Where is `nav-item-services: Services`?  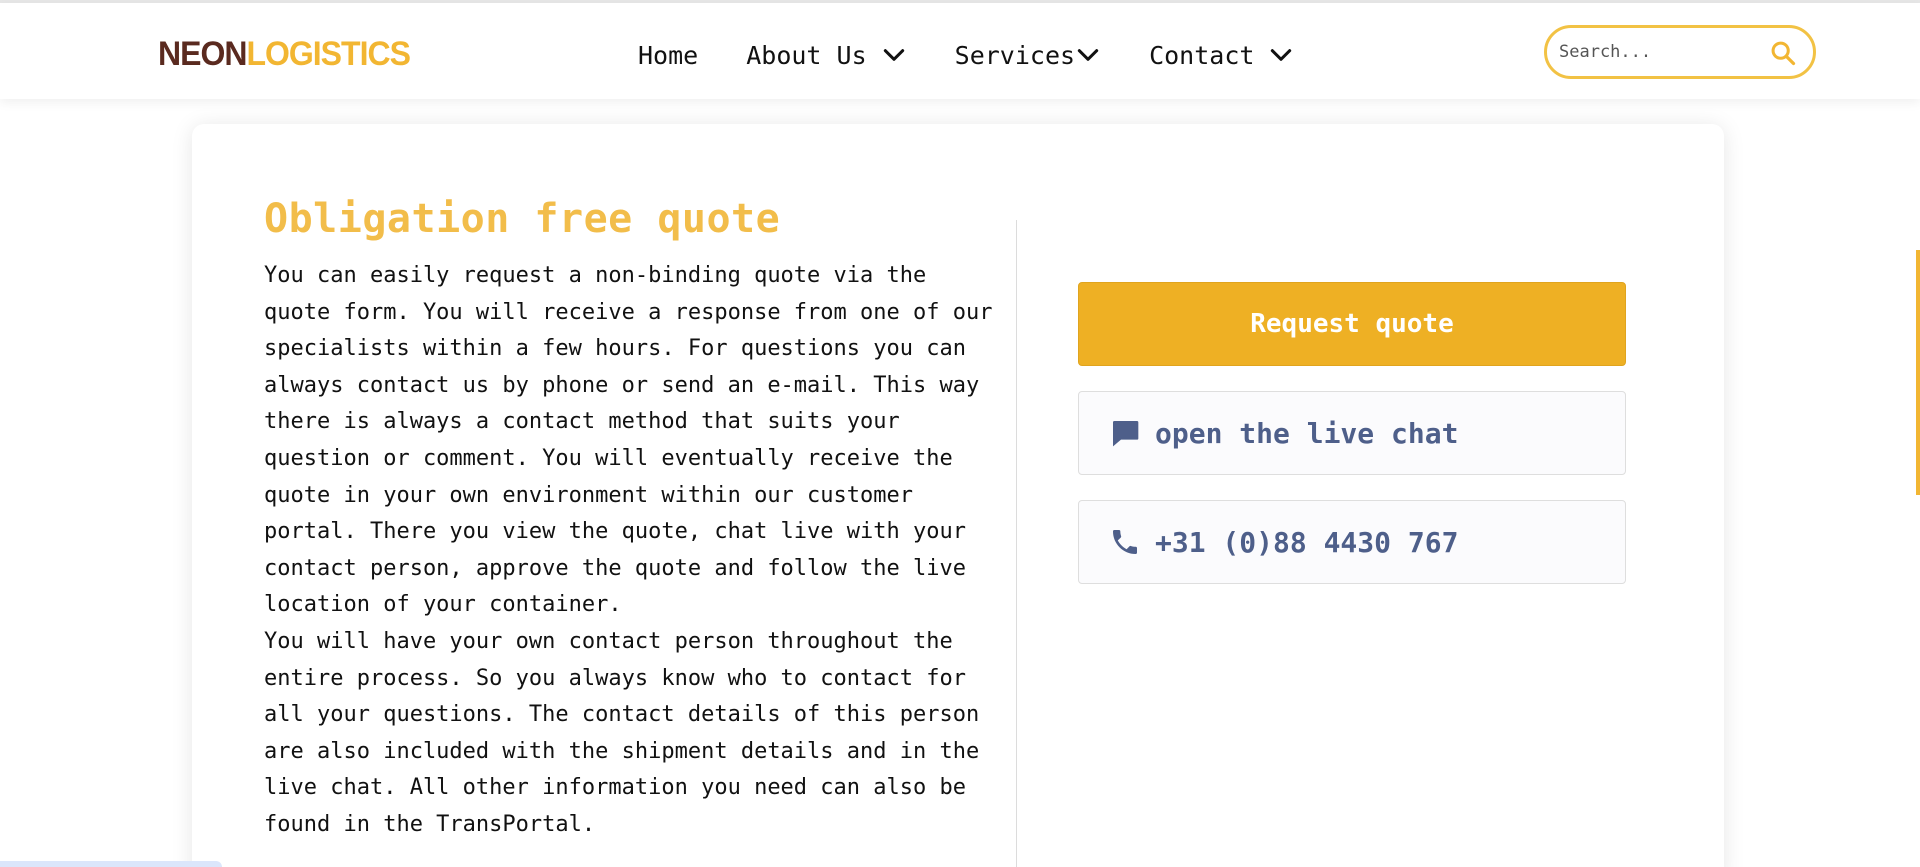
nav-item-services: Services is located at coordinates (1028, 55).